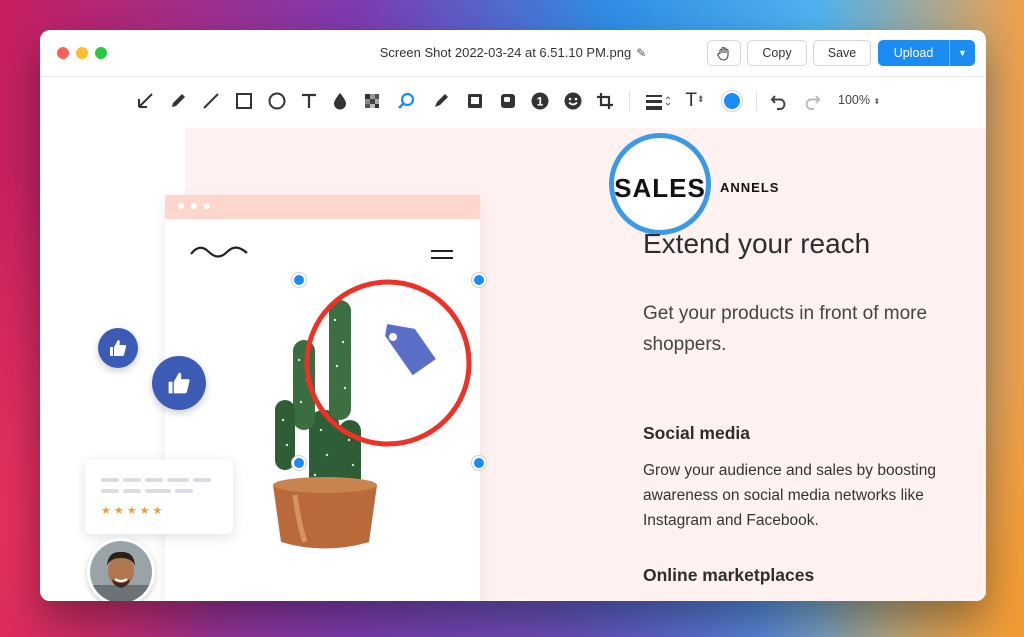  What do you see at coordinates (691, 100) in the screenshot?
I see `font-size-label: T` at bounding box center [691, 100].